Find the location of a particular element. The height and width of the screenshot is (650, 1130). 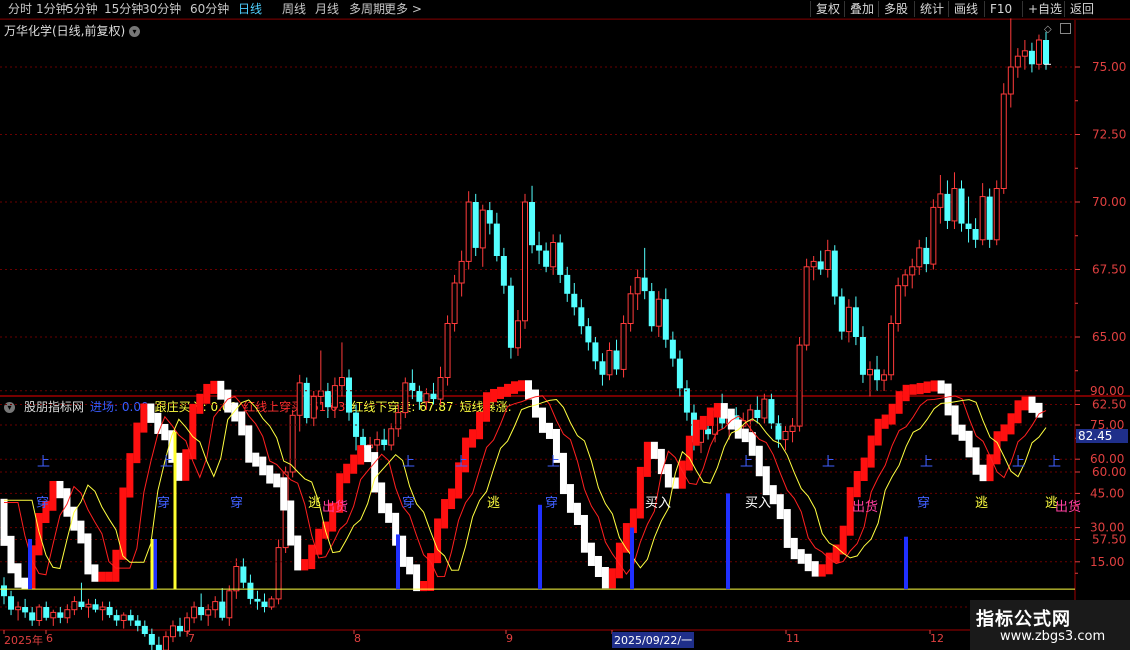

date-label-3: 8 is located at coordinates (357, 638).